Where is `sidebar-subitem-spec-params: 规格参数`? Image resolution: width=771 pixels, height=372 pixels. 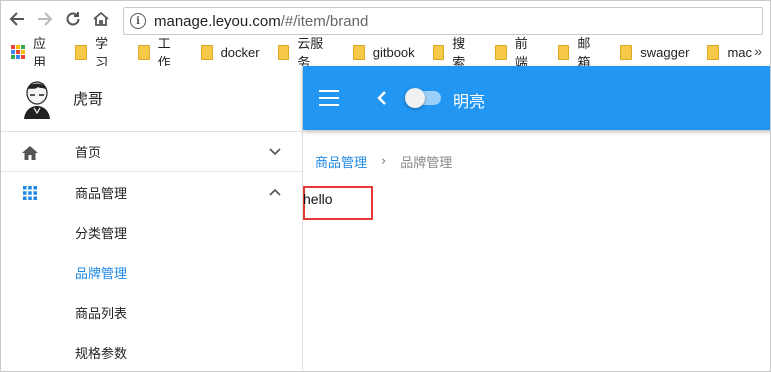
sidebar-subitem-spec-params: 规格参数 is located at coordinates (151, 351).